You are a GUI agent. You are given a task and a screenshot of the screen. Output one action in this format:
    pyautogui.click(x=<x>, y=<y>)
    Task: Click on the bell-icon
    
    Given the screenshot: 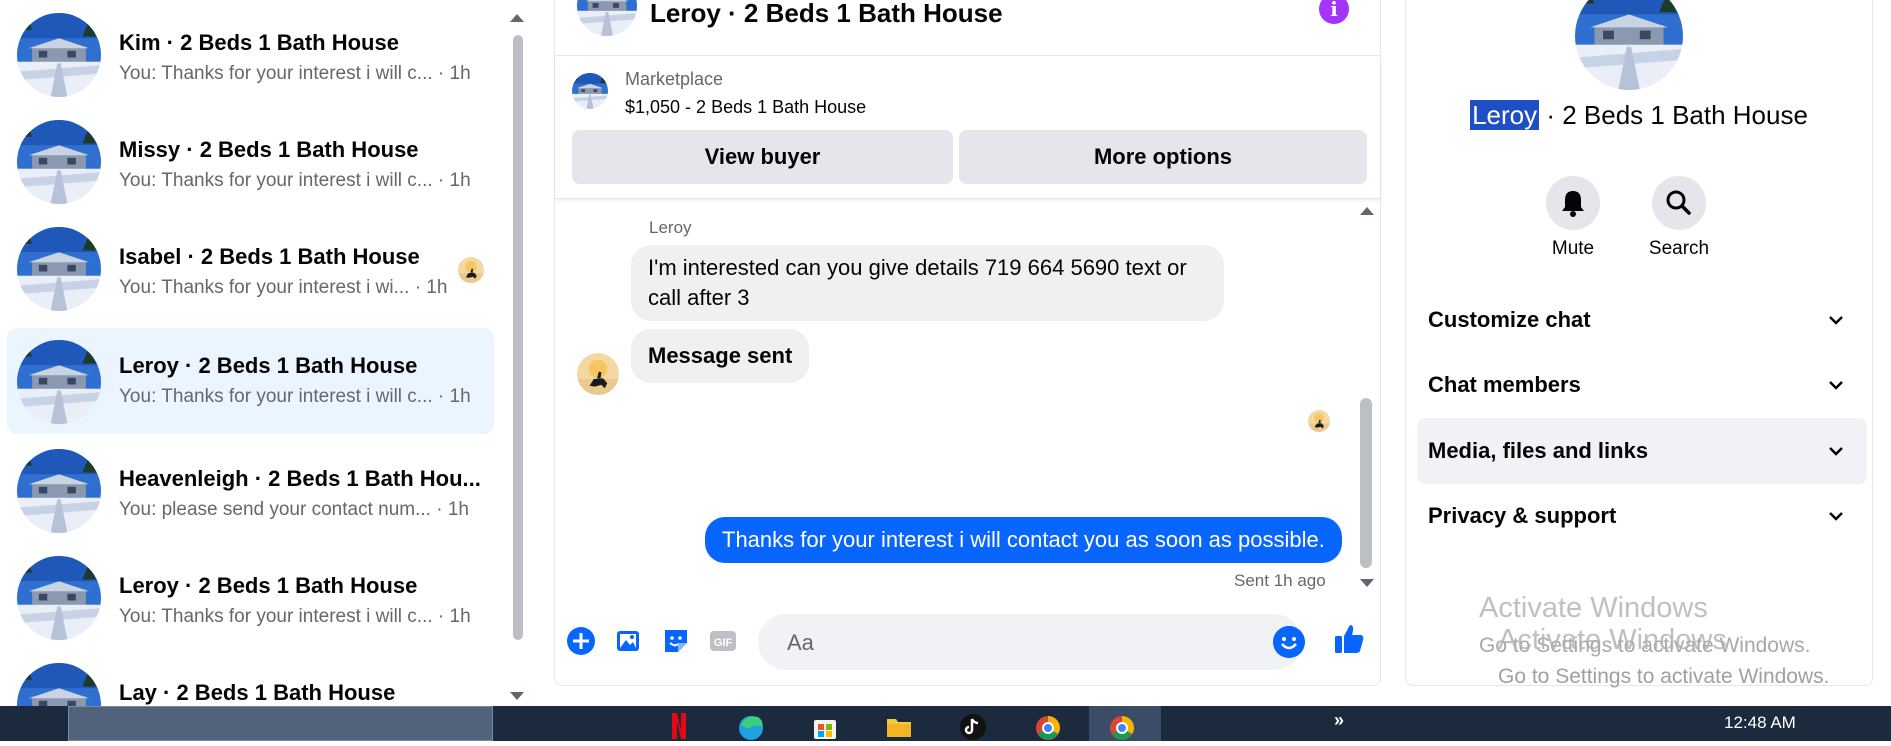 What is the action you would take?
    pyautogui.click(x=1573, y=204)
    